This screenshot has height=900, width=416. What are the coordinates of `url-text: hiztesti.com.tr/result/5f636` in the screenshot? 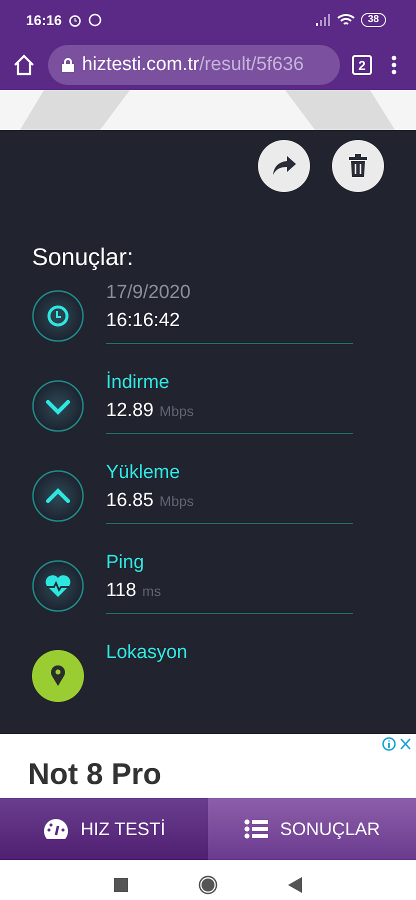 It's located at (193, 65).